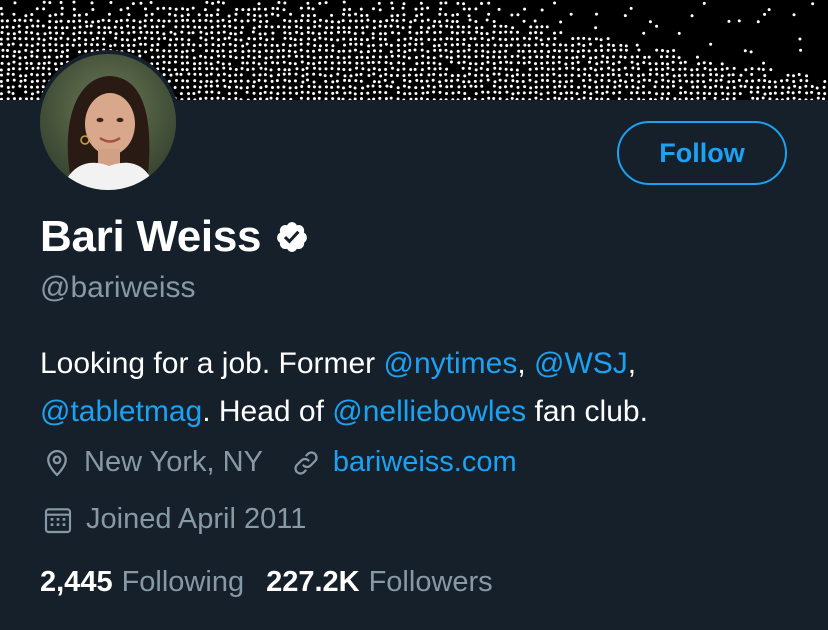 Image resolution: width=828 pixels, height=630 pixels. What do you see at coordinates (306, 463) in the screenshot?
I see `link-icon` at bounding box center [306, 463].